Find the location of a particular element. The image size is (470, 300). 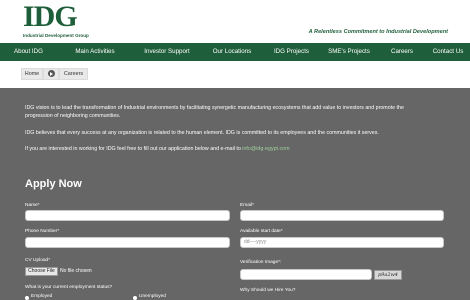

file-status: No file chosen is located at coordinates (76, 271).